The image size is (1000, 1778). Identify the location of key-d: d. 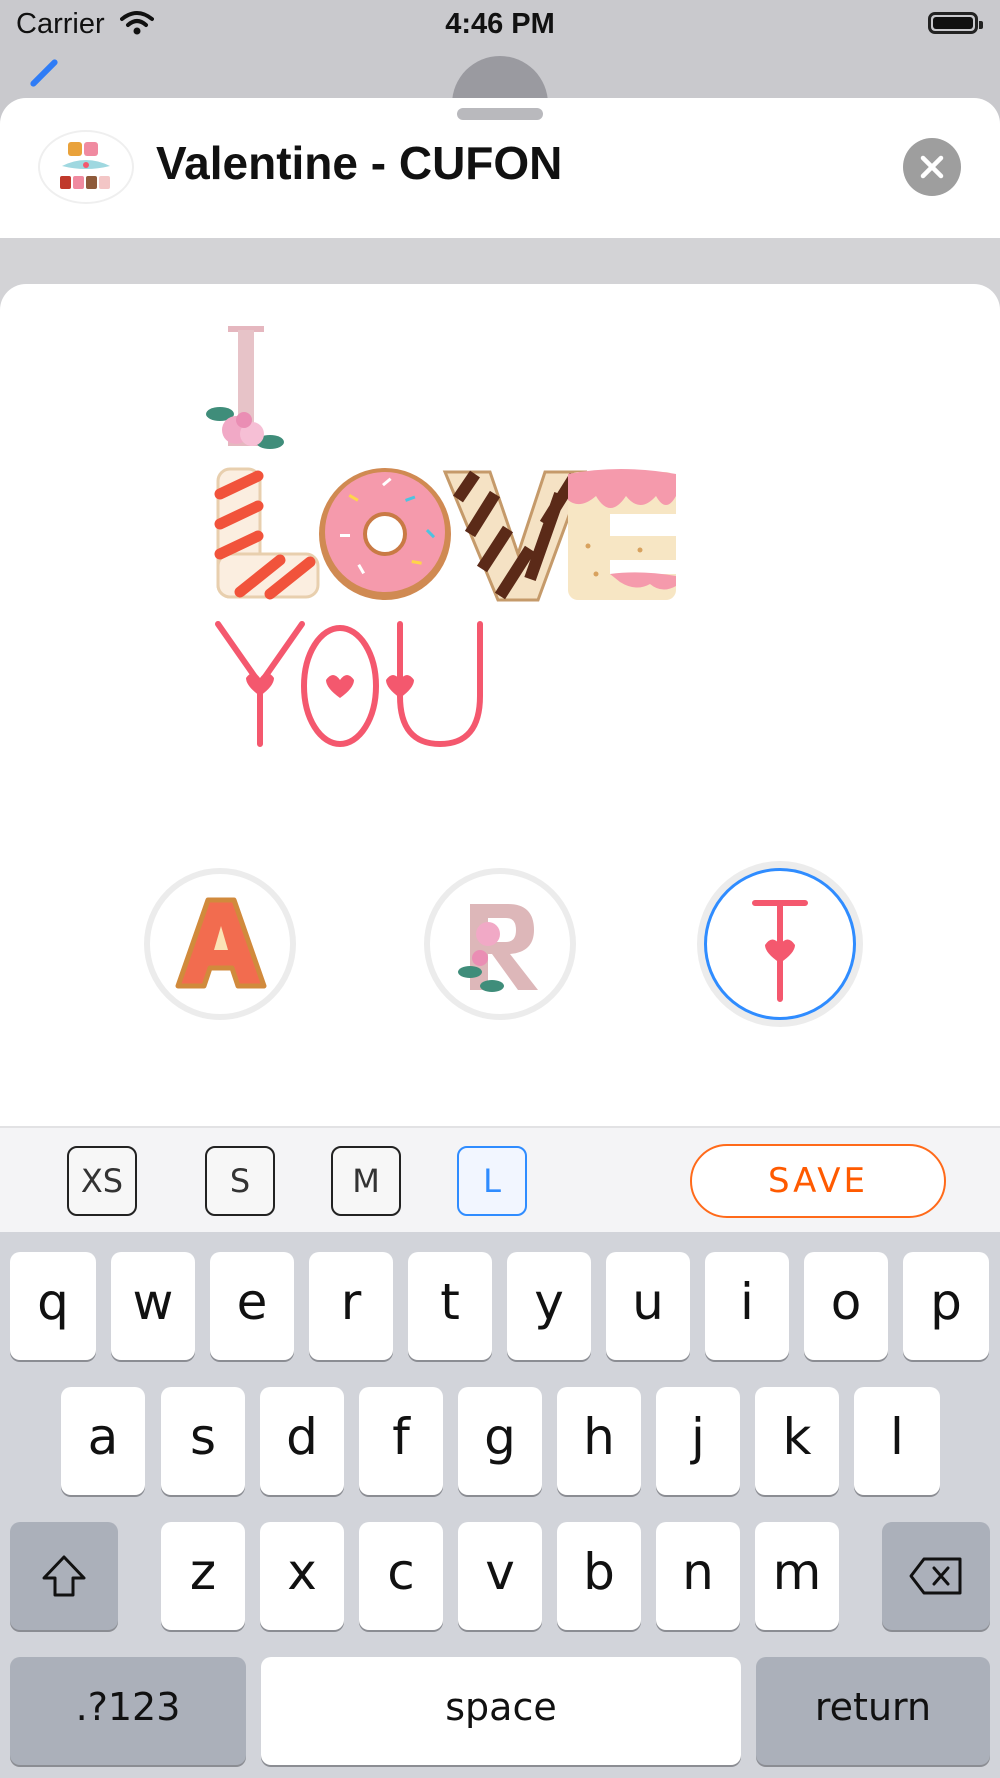
(302, 1441).